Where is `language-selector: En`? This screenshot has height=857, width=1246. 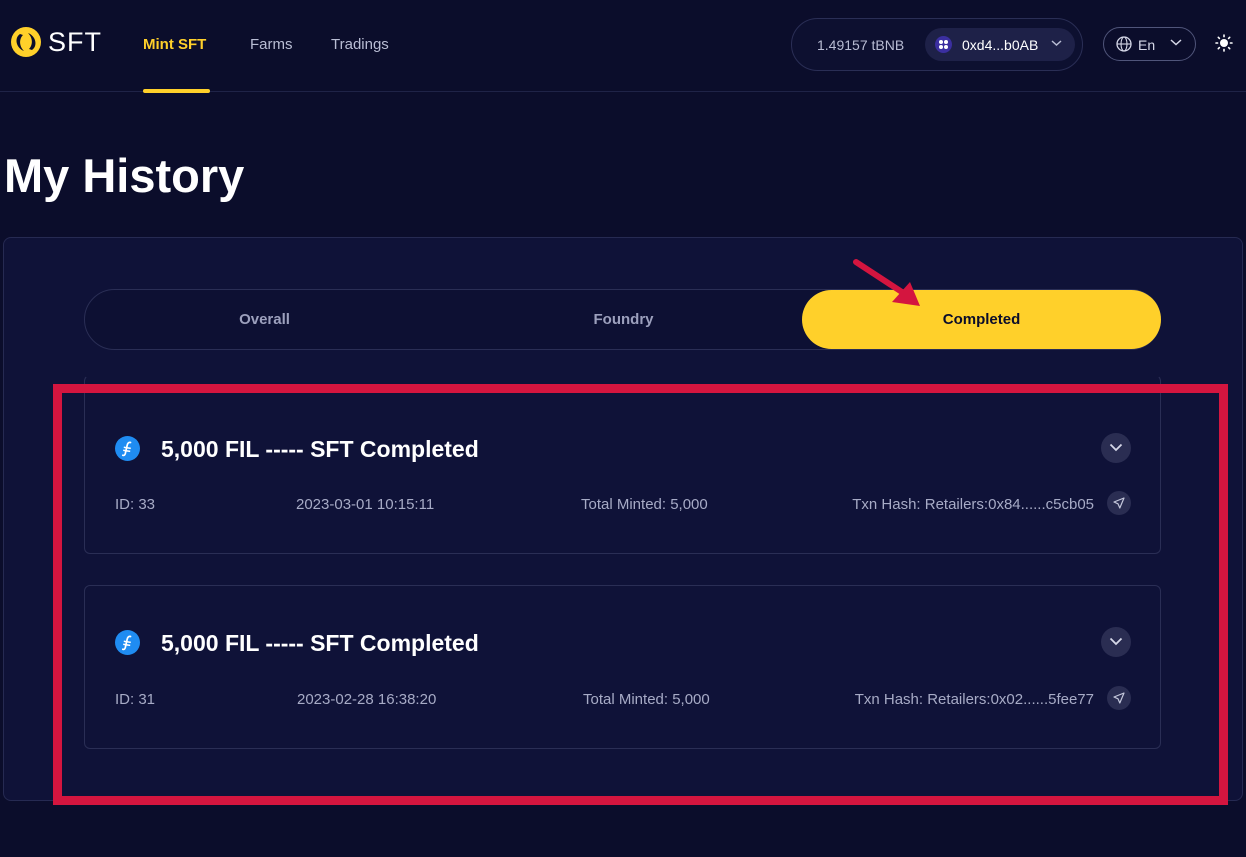
language-selector: En is located at coordinates (1149, 44).